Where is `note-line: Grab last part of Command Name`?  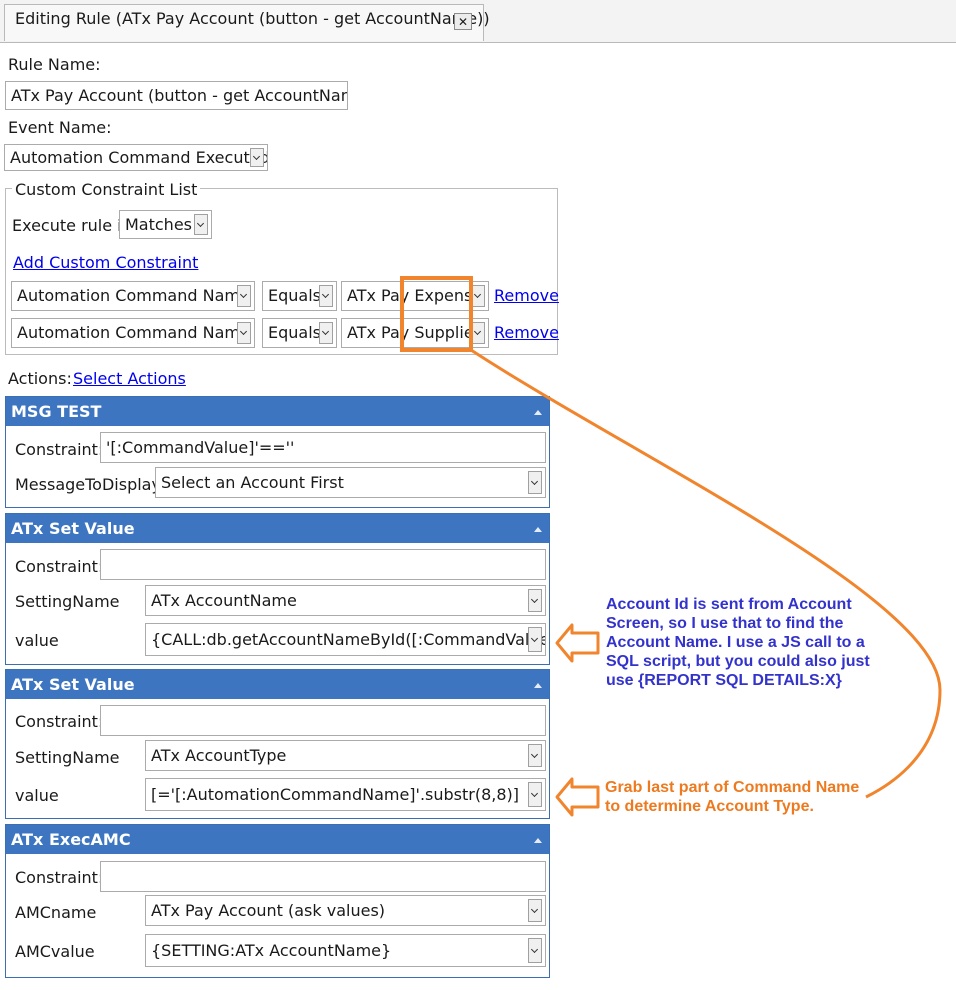 note-line: Grab last part of Command Name is located at coordinates (732, 787).